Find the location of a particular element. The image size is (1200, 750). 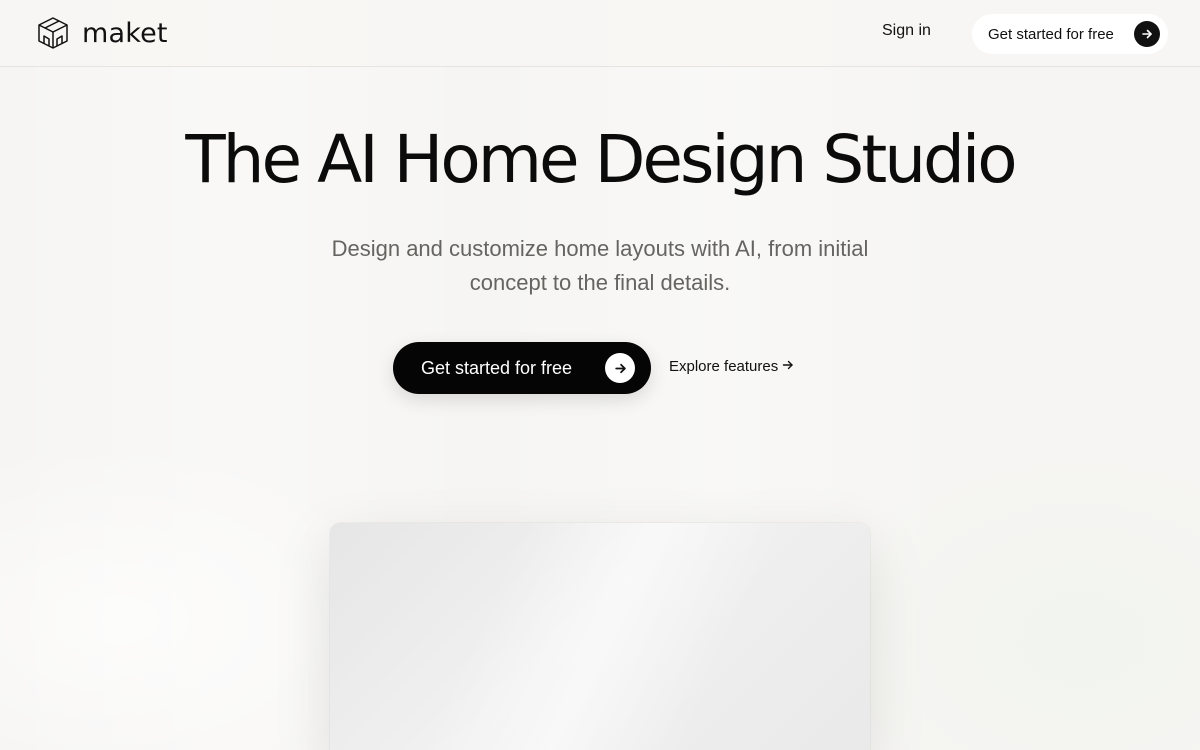

cube-house-icon is located at coordinates (53, 33).